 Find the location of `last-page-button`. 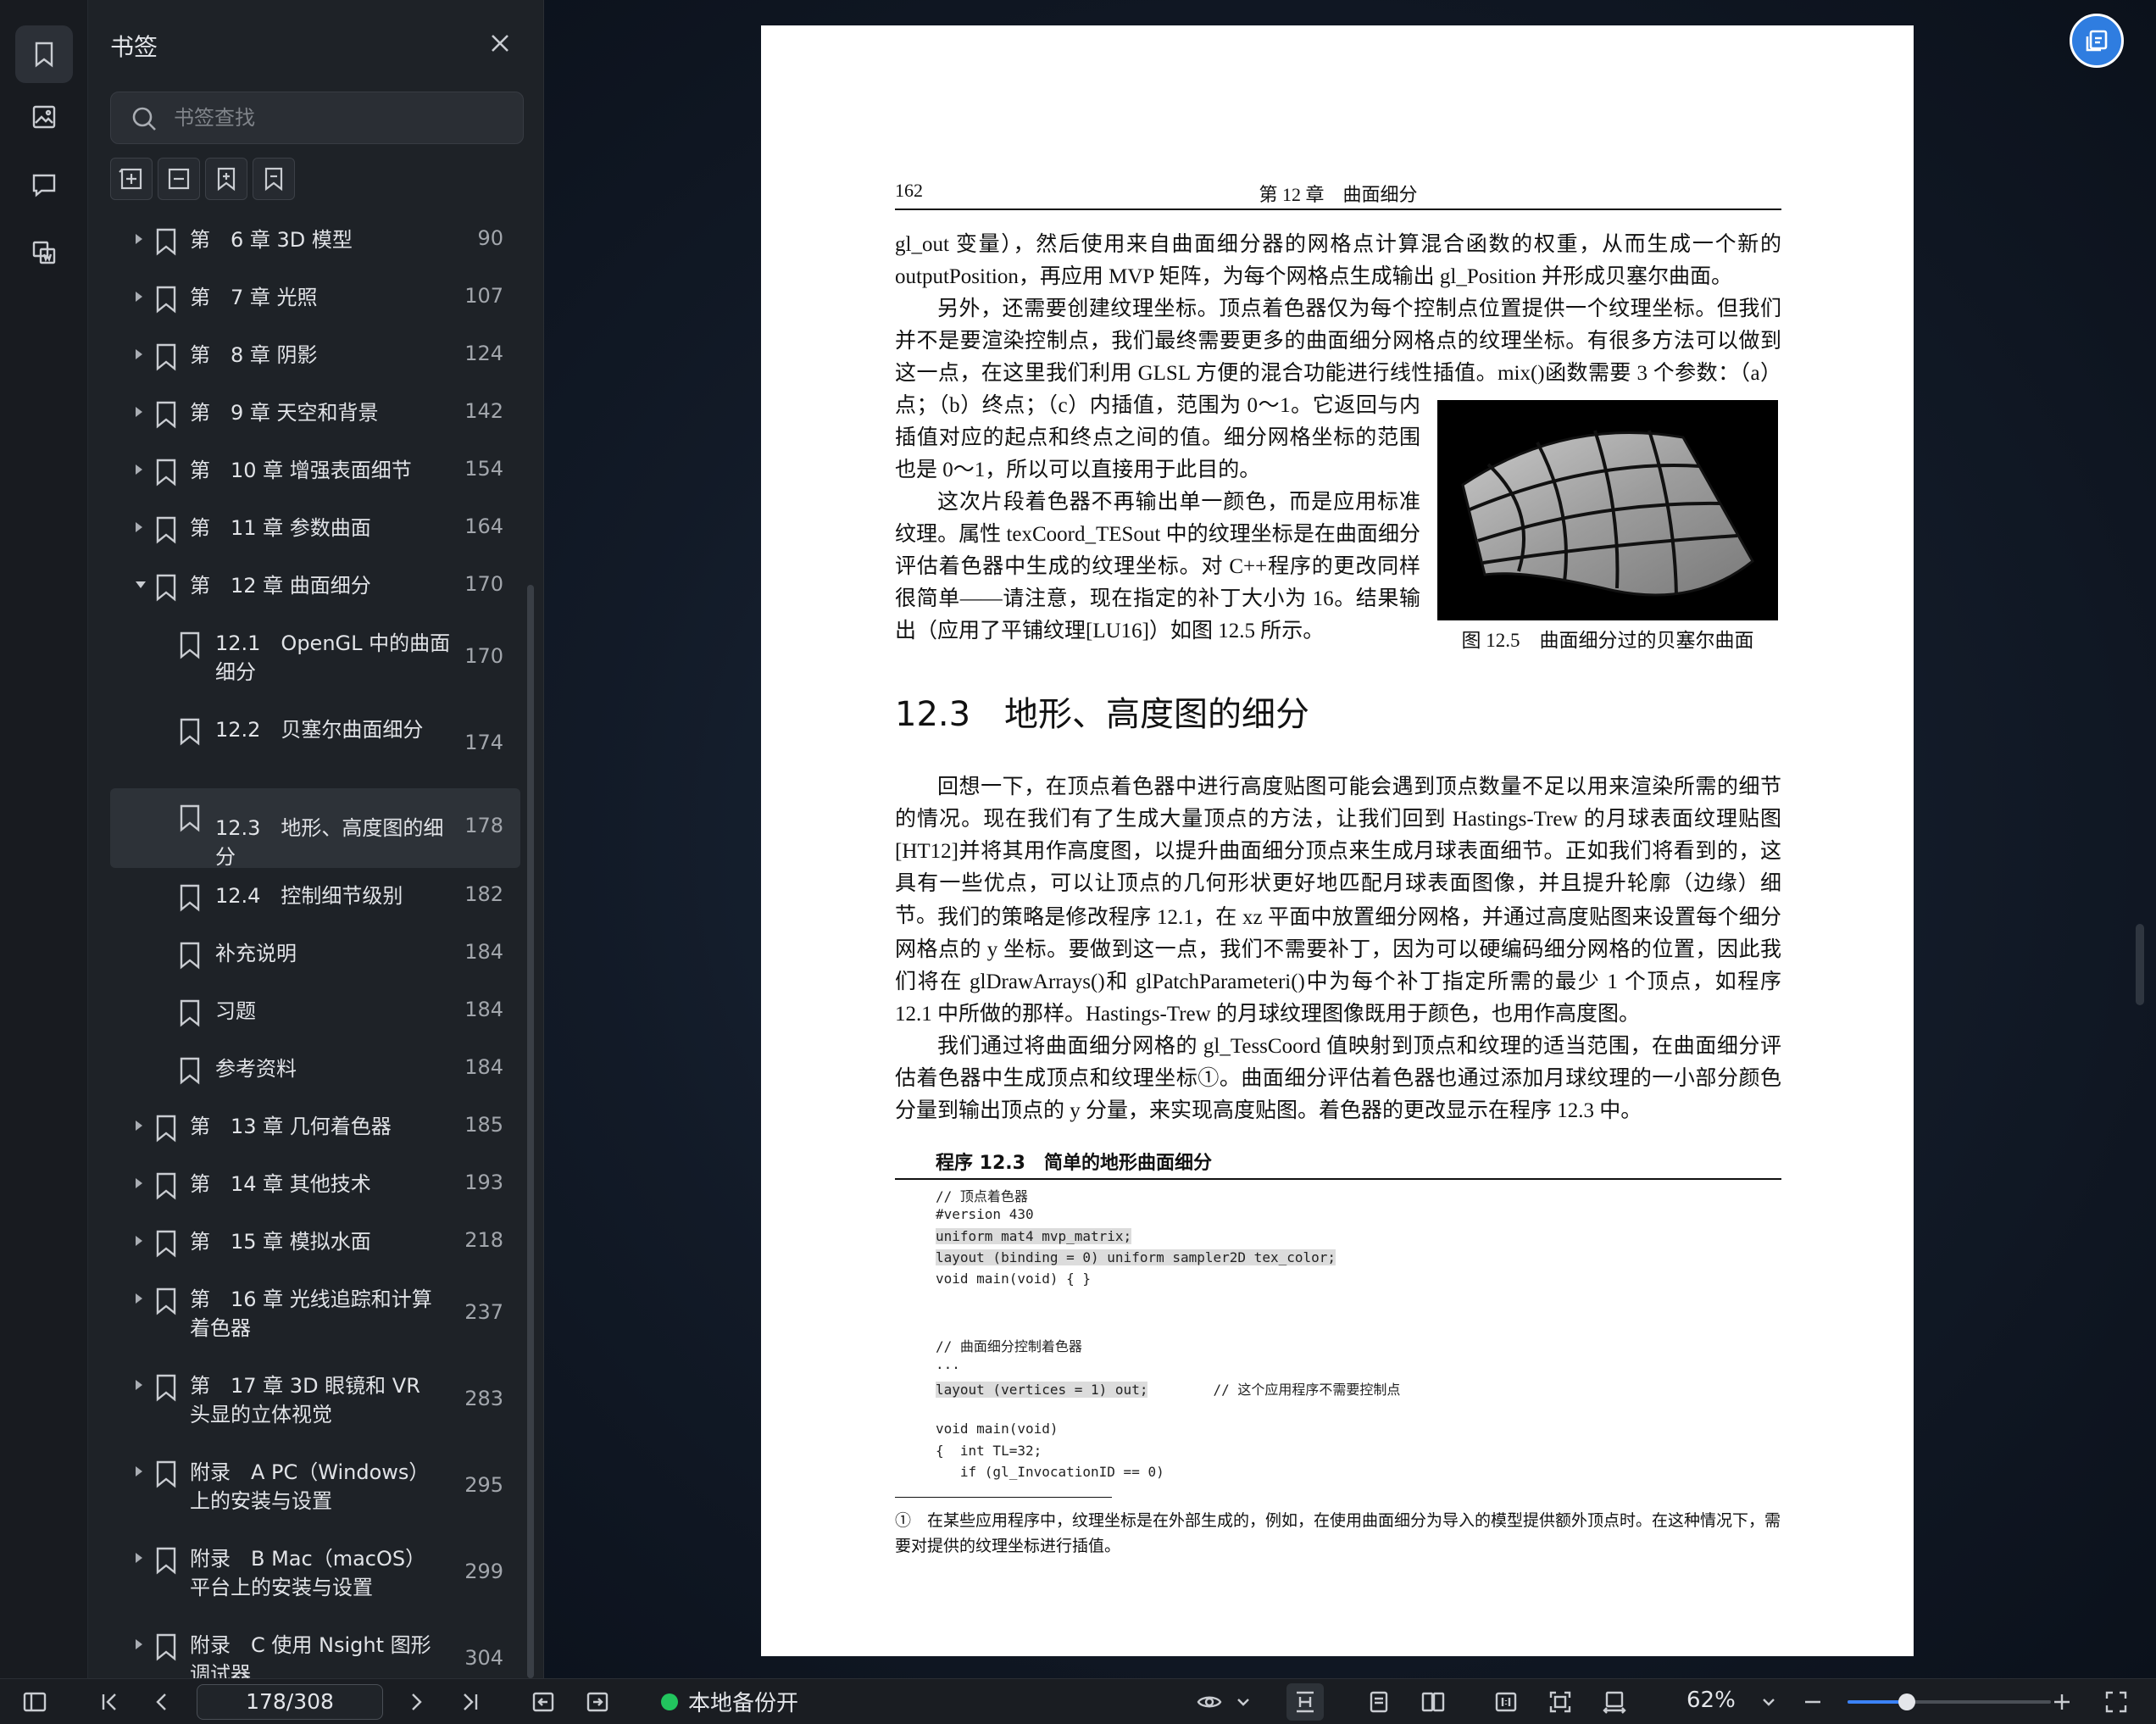

last-page-button is located at coordinates (470, 1702).